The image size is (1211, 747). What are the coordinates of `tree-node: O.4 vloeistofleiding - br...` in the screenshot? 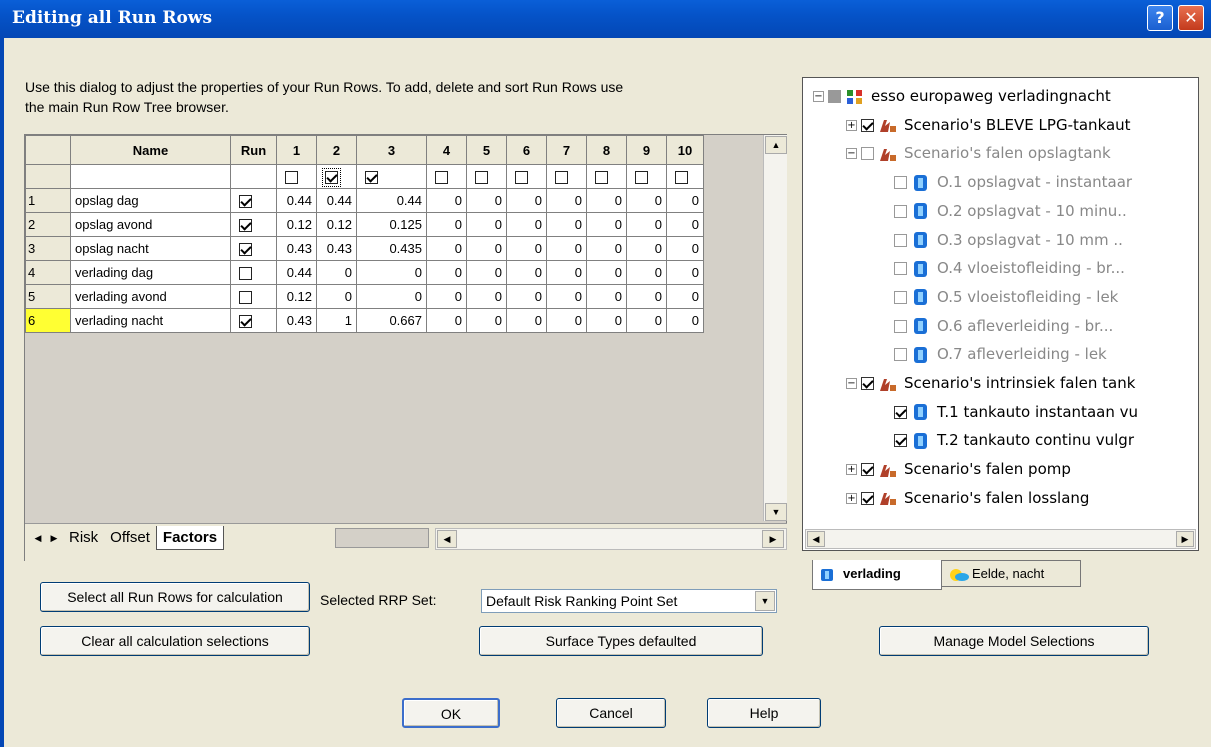 It's located at (1002, 268).